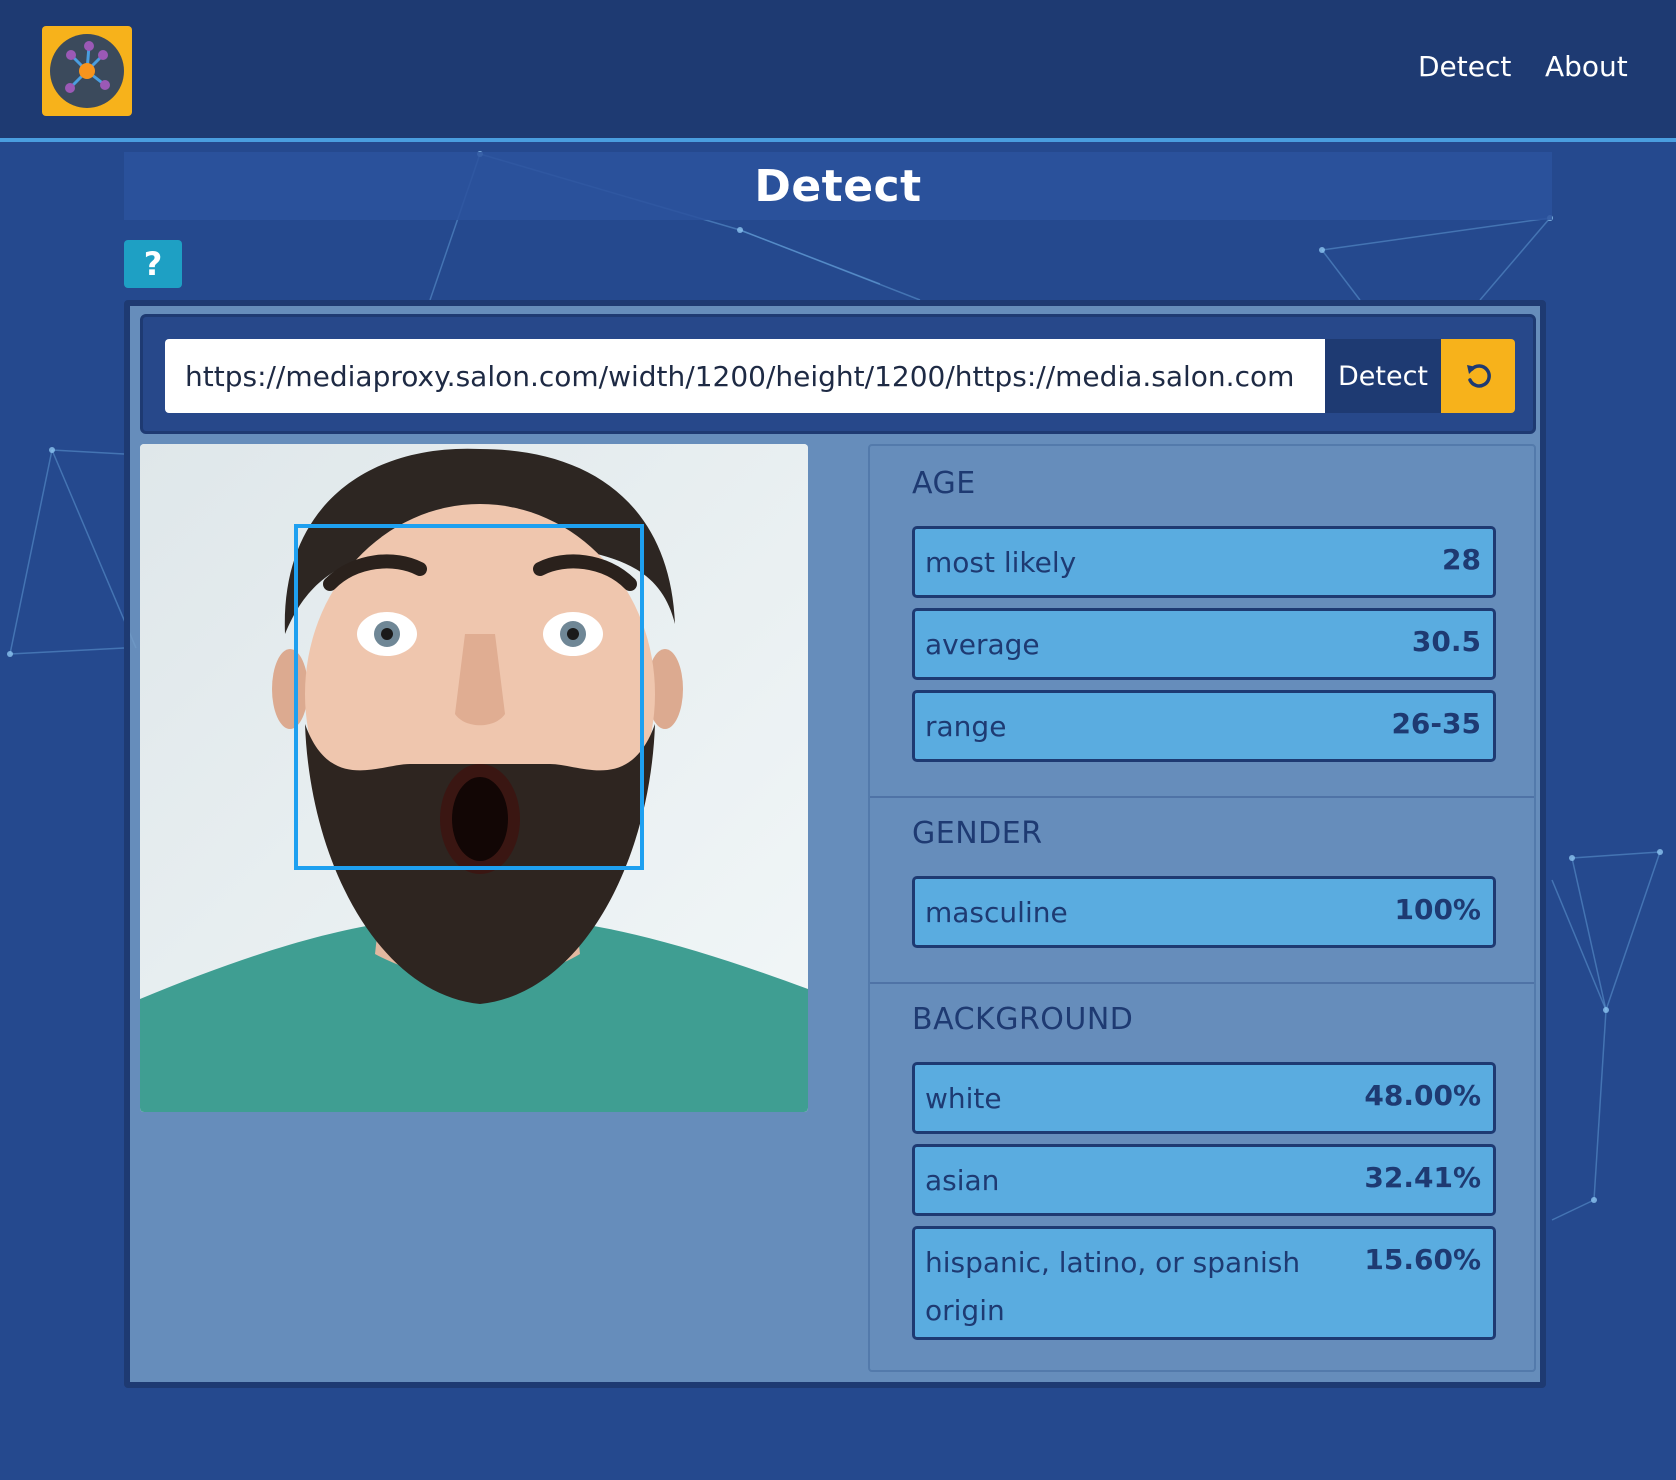  What do you see at coordinates (962, 1180) in the screenshot?
I see `stat-label: asian` at bounding box center [962, 1180].